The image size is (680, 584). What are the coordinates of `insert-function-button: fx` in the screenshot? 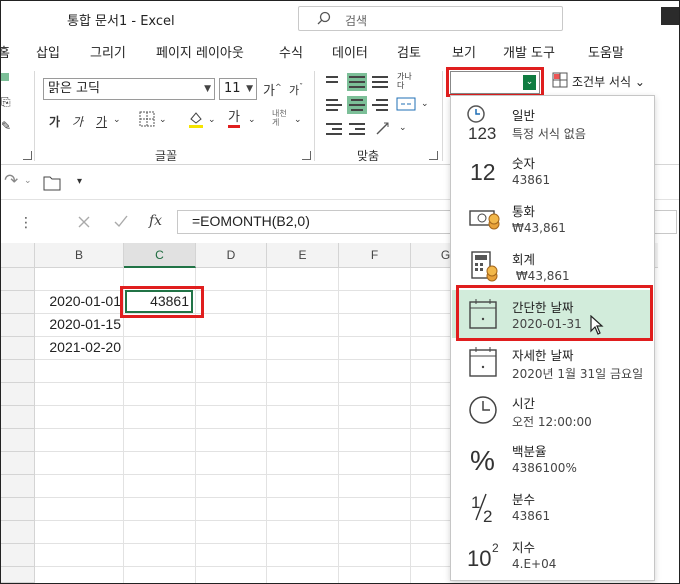 It's located at (155, 221).